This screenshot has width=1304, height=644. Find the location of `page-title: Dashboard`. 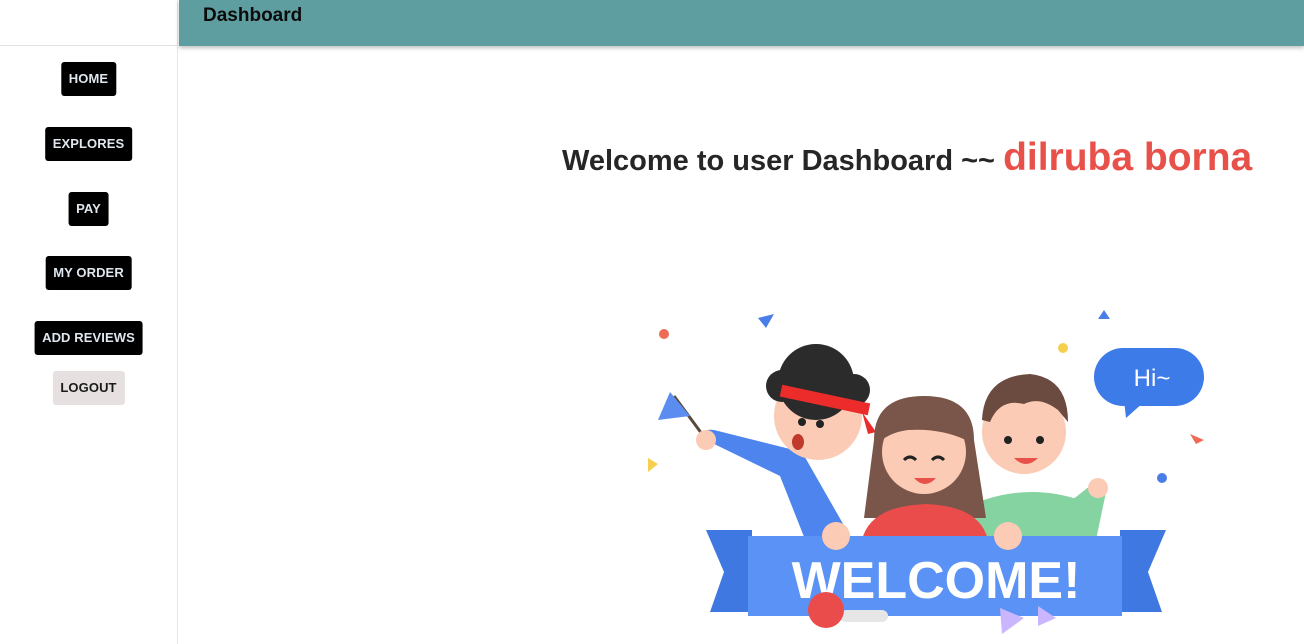

page-title: Dashboard is located at coordinates (253, 15).